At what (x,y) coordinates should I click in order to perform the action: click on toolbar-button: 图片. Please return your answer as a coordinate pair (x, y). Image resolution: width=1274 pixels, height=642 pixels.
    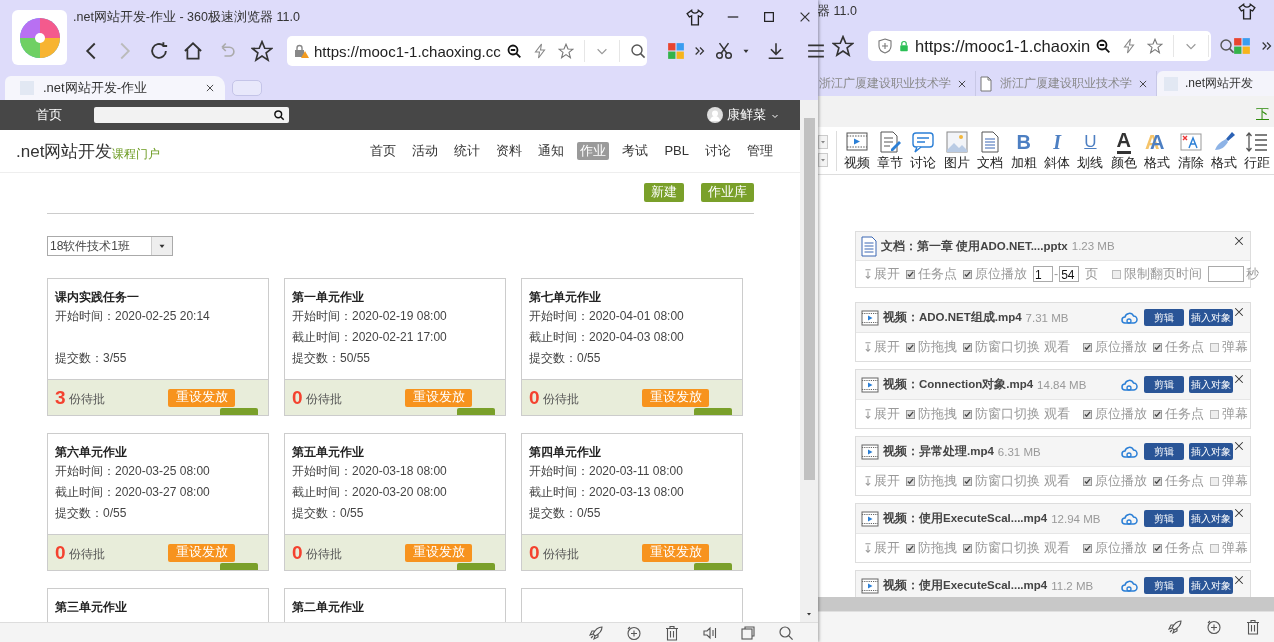
    Looking at the image, I should click on (957, 150).